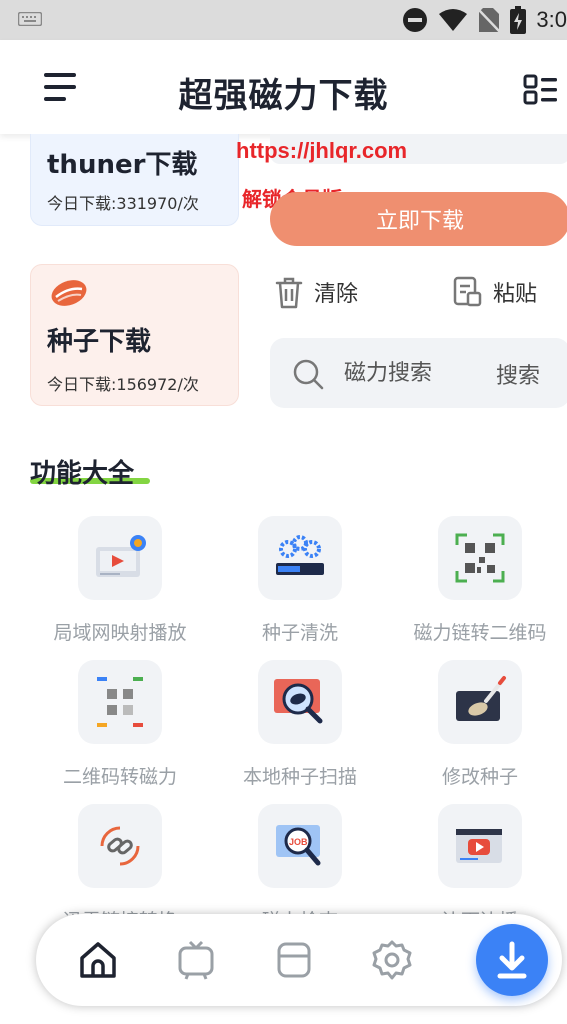 The width and height of the screenshot is (567, 1024). What do you see at coordinates (479, 777) in the screenshot?
I see `feature-label: 修改种子` at bounding box center [479, 777].